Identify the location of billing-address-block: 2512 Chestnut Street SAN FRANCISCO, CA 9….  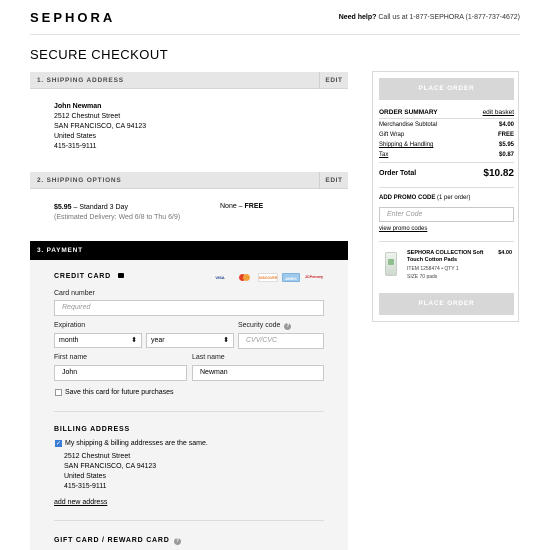
(110, 472).